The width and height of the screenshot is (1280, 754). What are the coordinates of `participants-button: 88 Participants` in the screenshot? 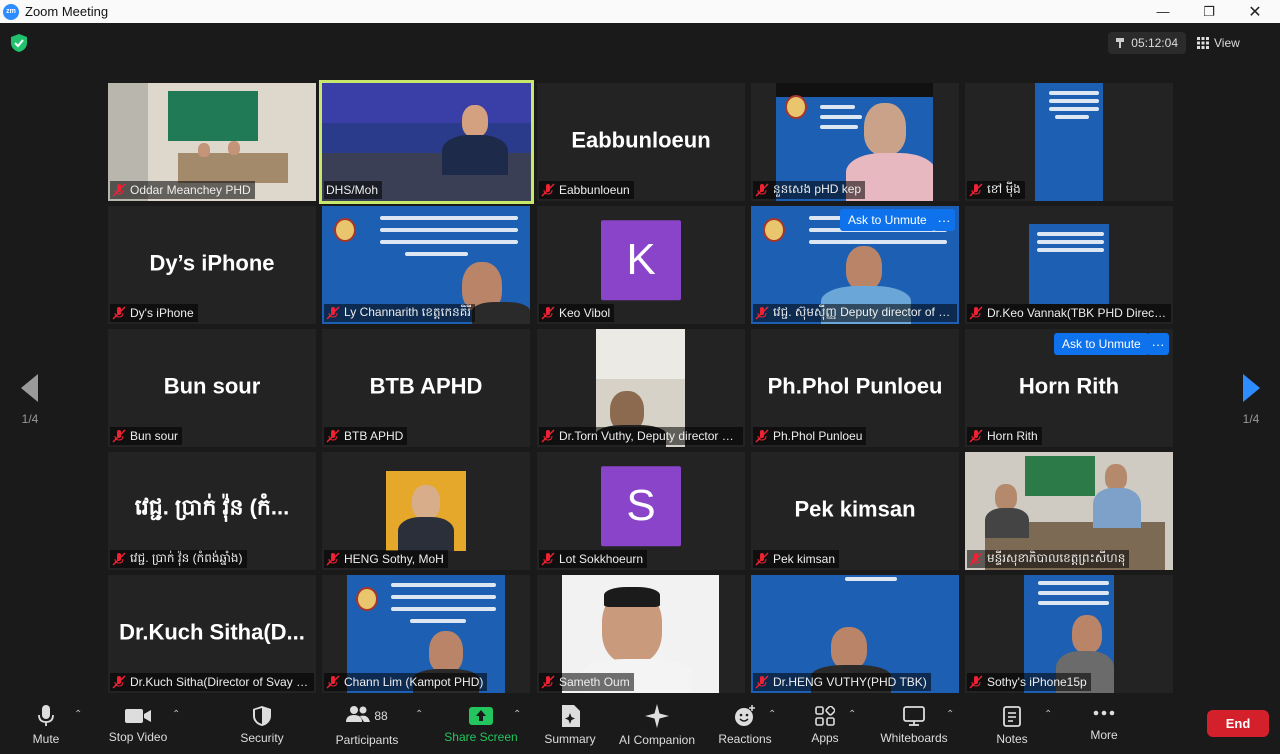 It's located at (367, 725).